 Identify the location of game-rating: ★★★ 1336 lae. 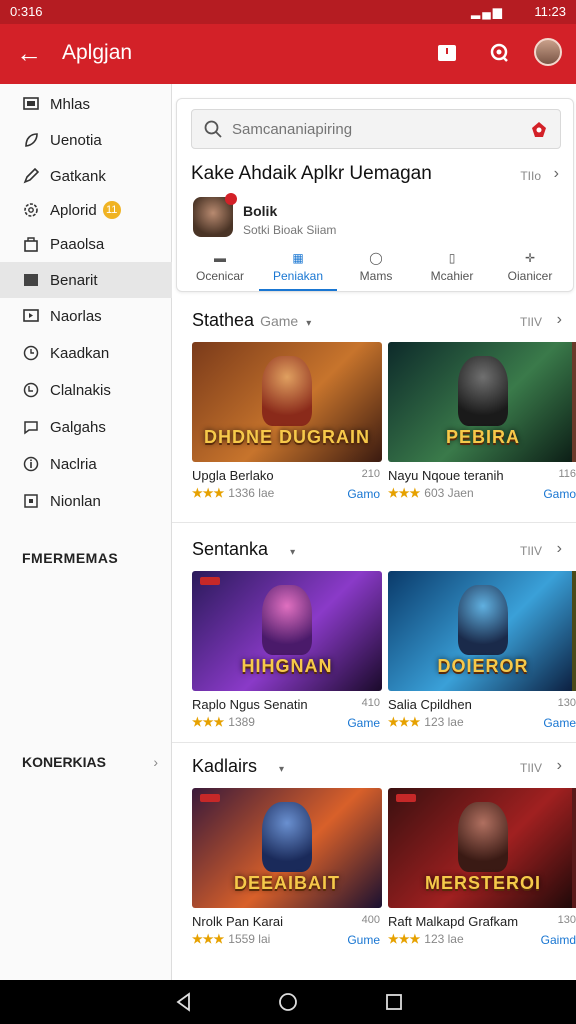
(233, 493).